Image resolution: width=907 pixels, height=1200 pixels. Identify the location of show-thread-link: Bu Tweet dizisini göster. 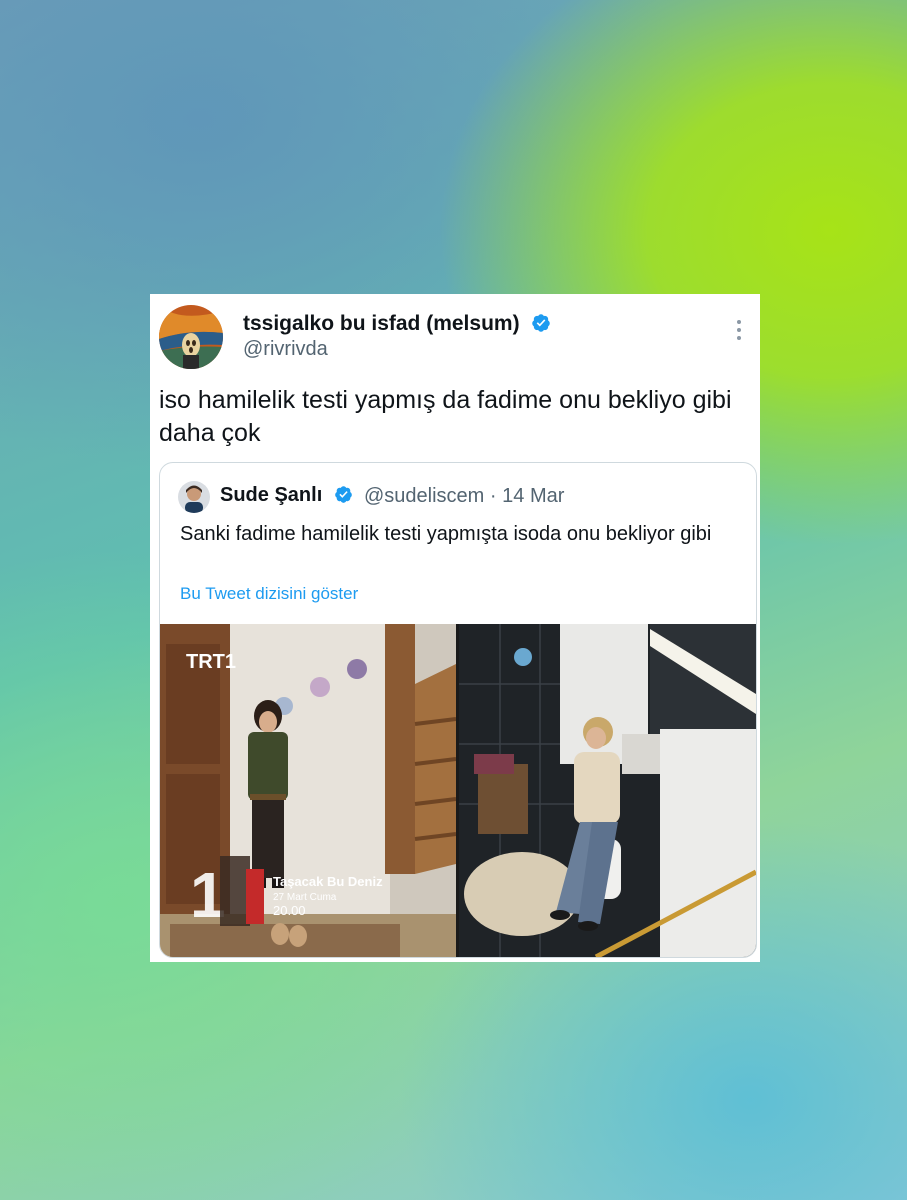
(269, 594).